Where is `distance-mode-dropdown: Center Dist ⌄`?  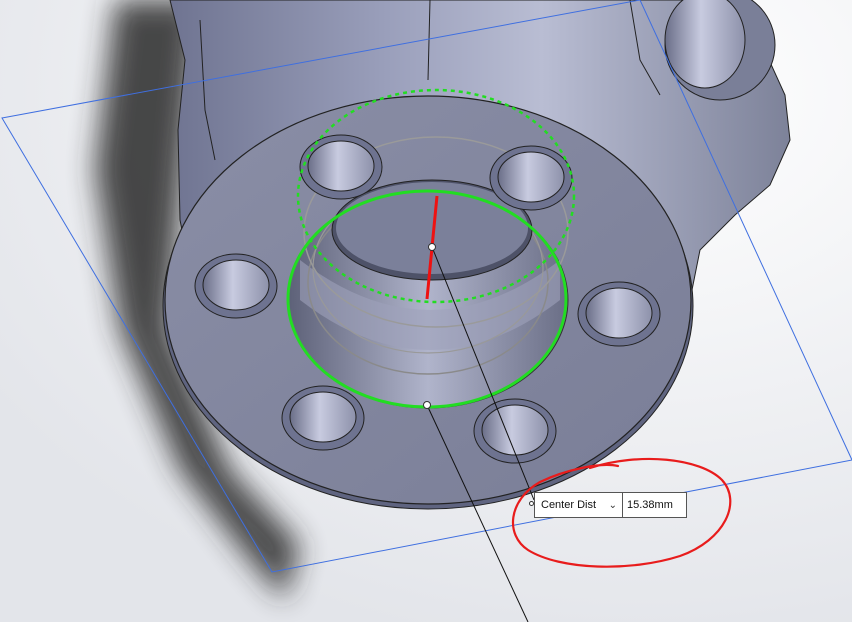 distance-mode-dropdown: Center Dist ⌄ is located at coordinates (579, 505).